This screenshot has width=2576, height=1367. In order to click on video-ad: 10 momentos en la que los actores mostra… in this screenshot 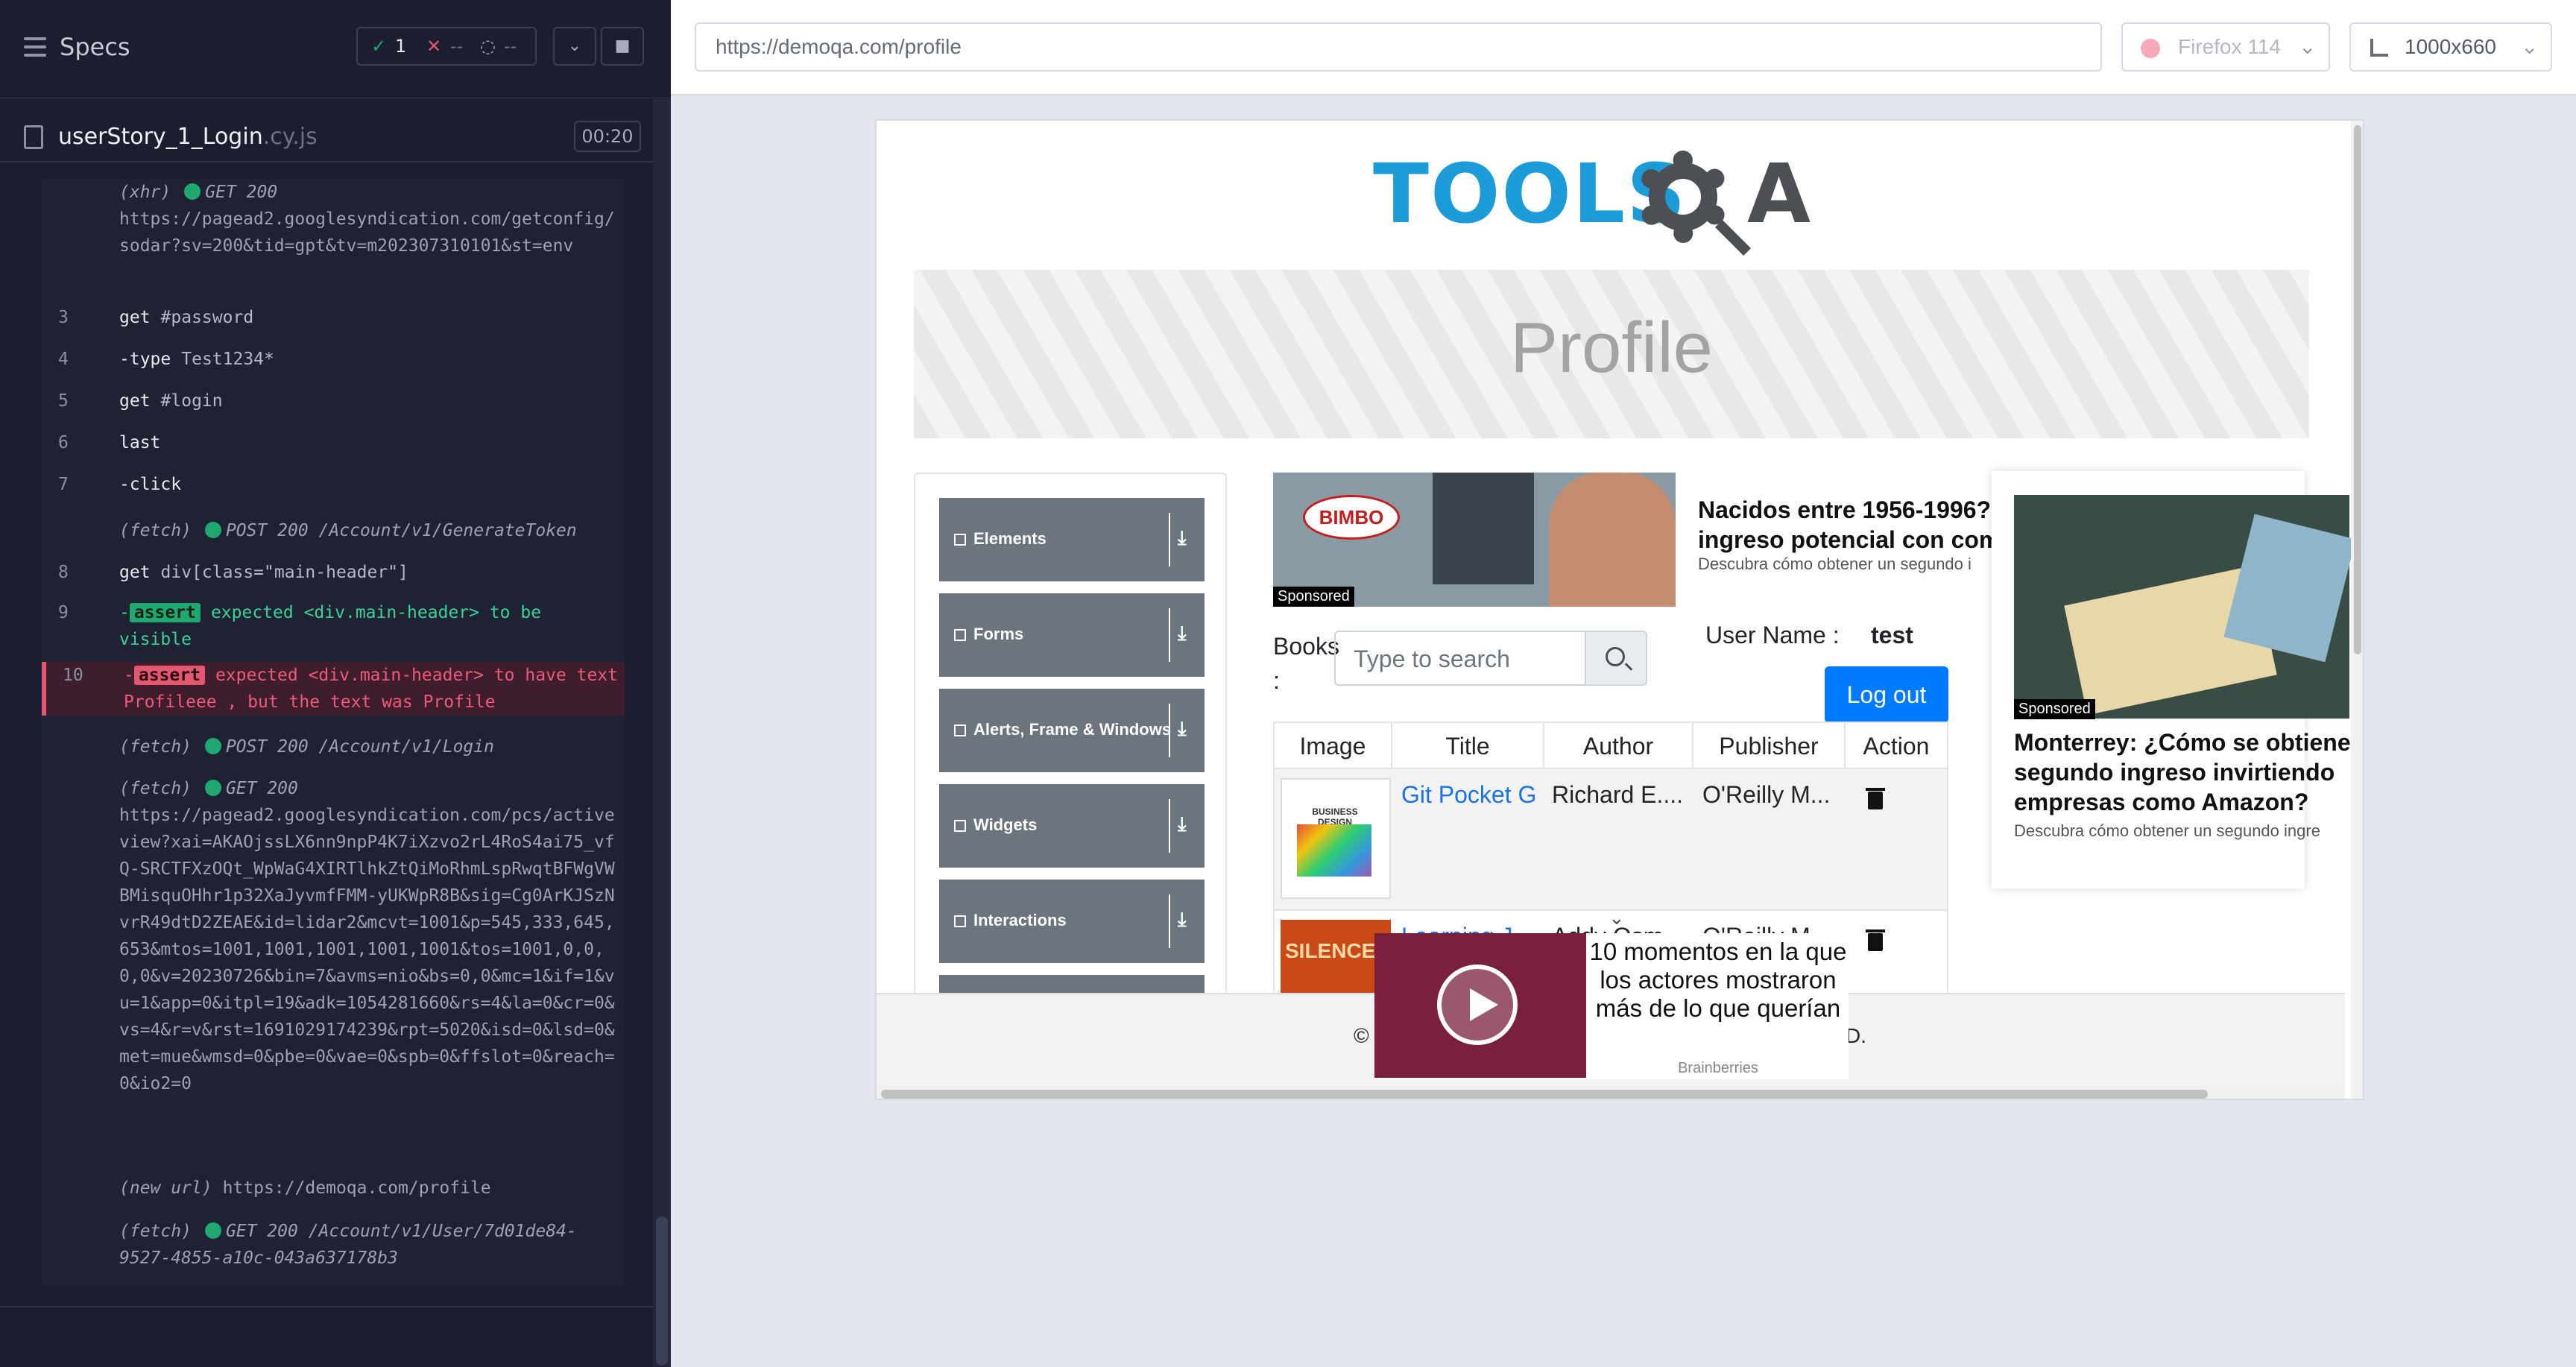, I will do `click(1611, 1006)`.